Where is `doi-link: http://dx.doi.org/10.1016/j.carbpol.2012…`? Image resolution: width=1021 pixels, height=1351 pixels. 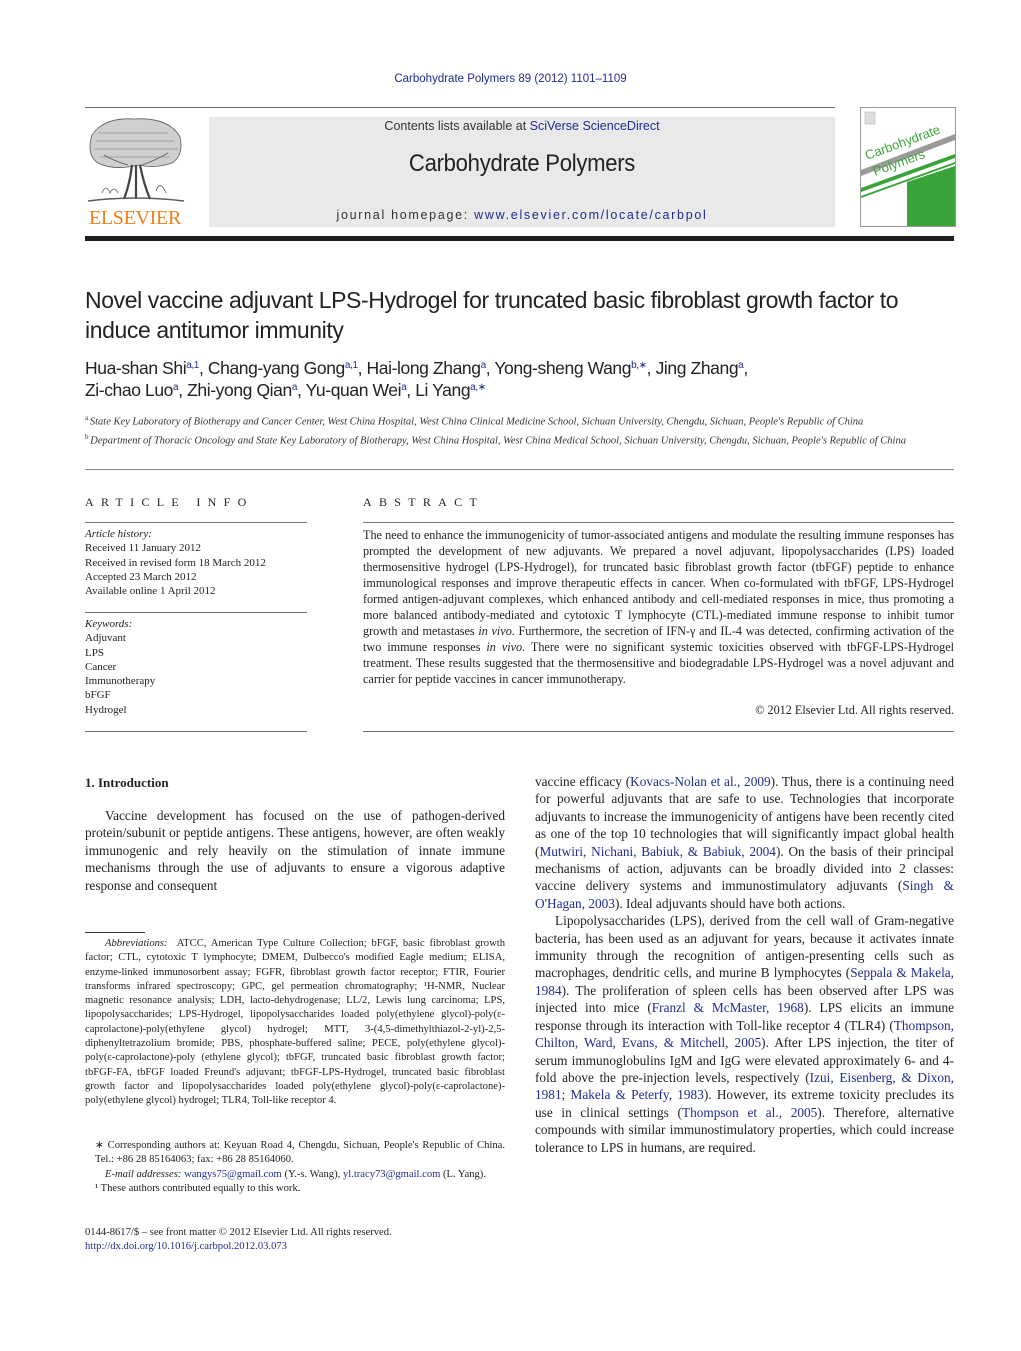
doi-link: http://dx.doi.org/10.1016/j.carbpol.2012… is located at coordinates (295, 1247).